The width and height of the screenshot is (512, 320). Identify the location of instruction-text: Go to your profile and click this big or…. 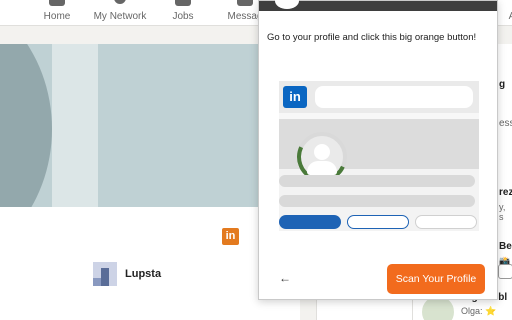
(372, 37).